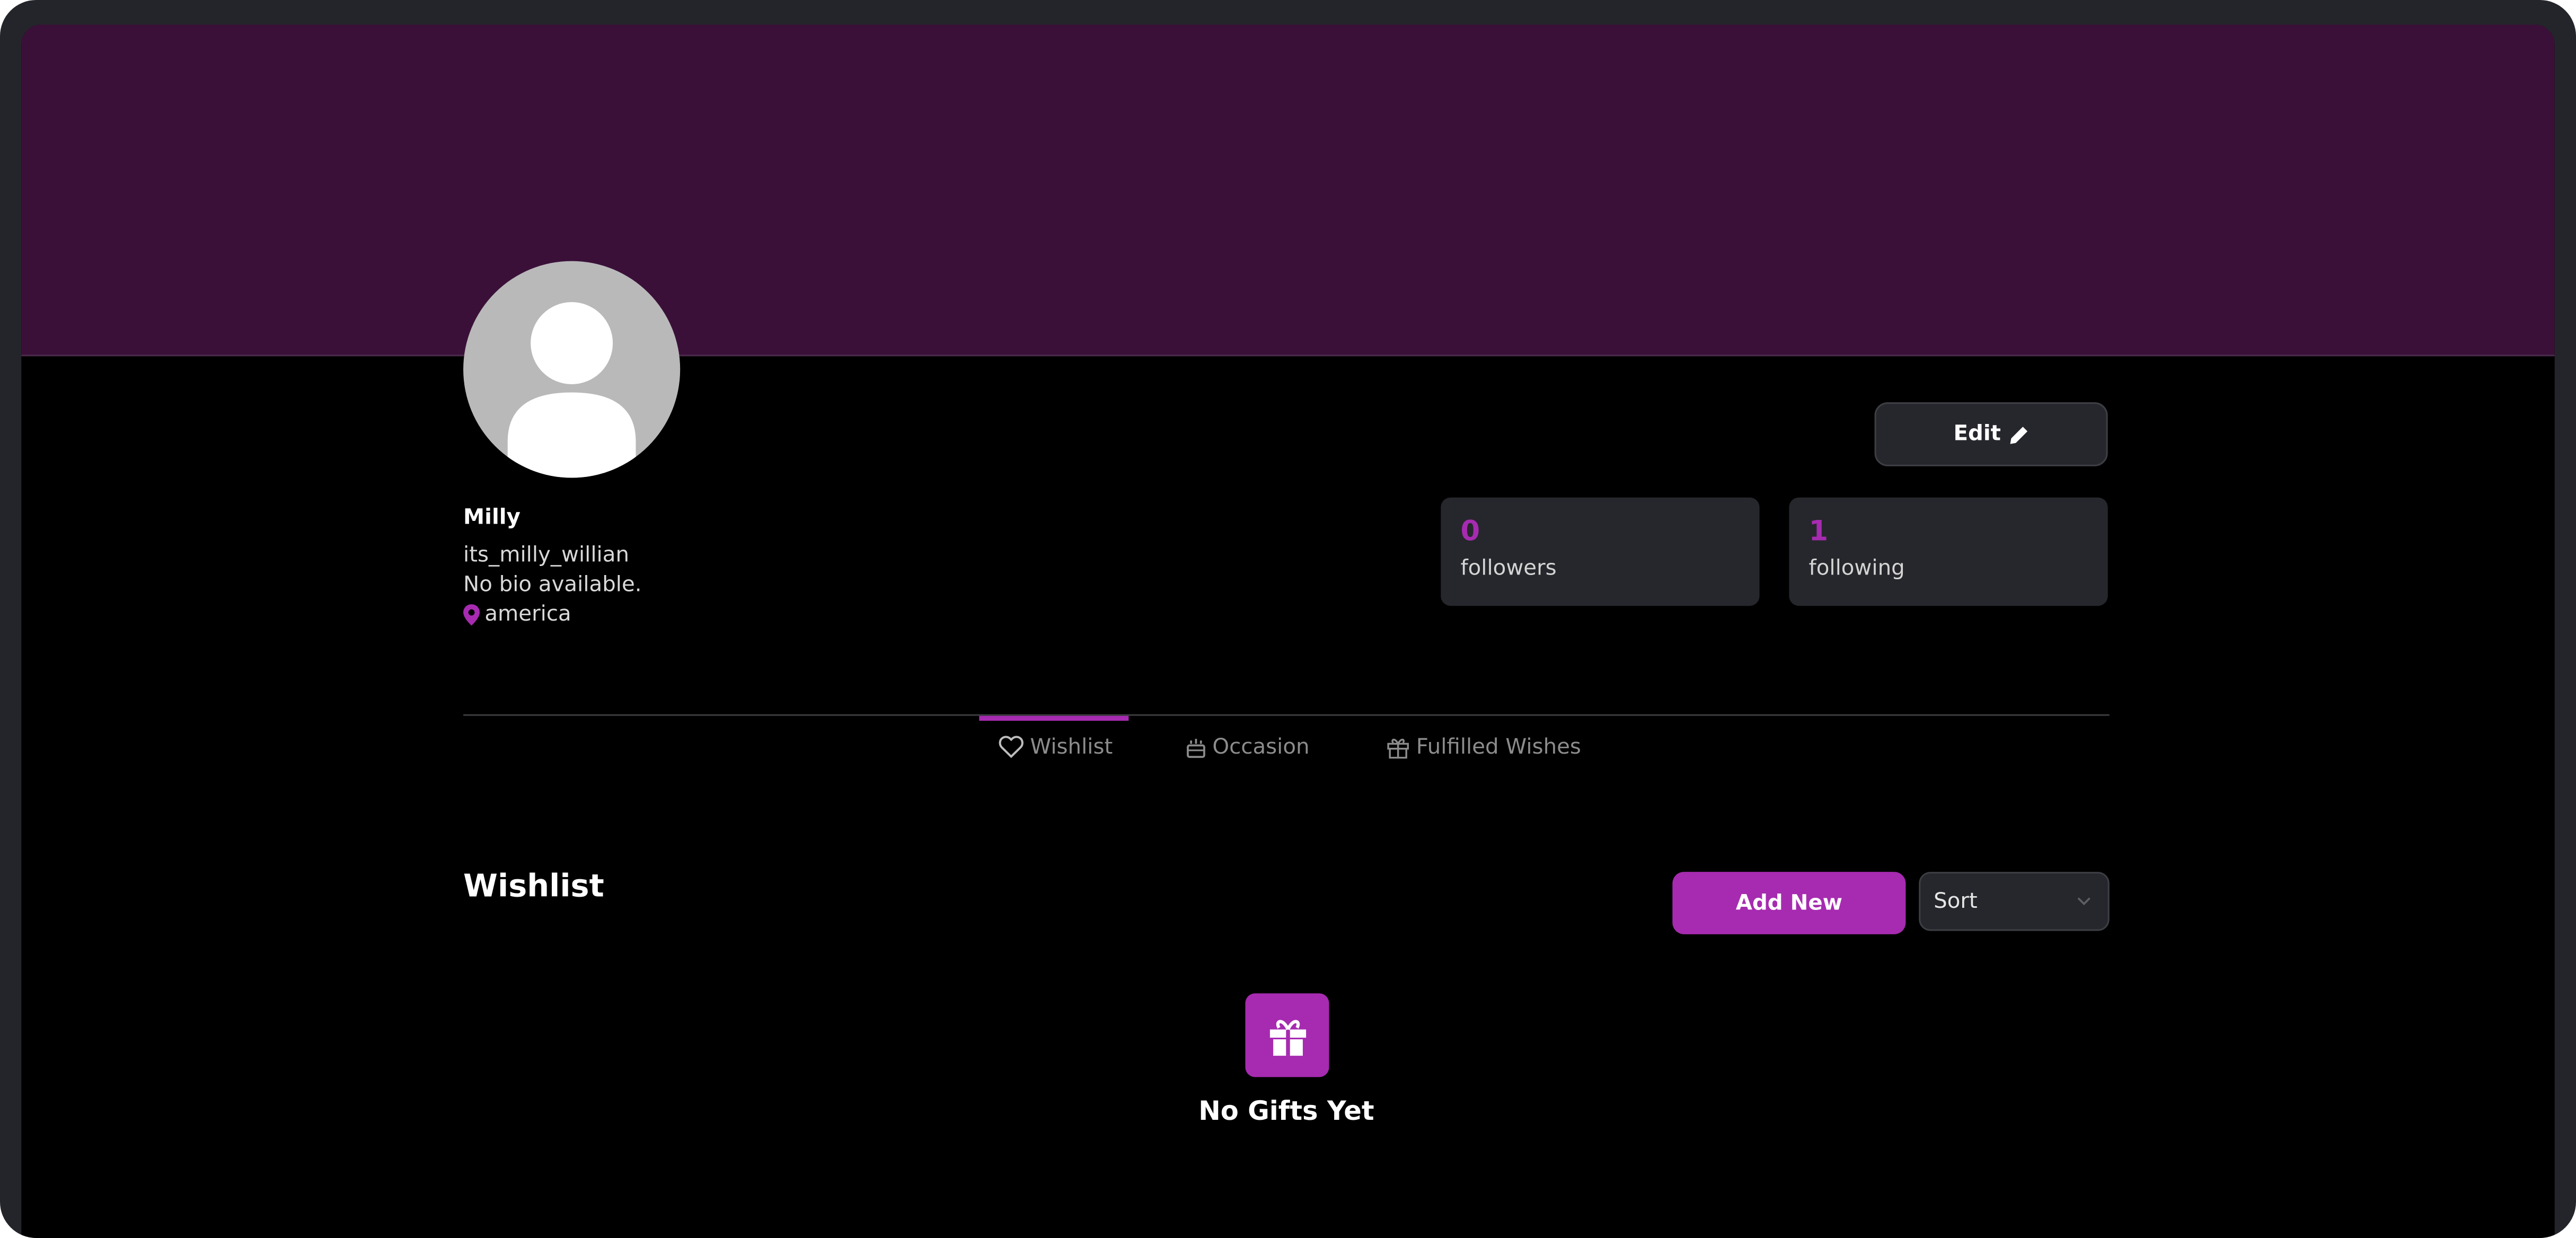 The height and width of the screenshot is (1238, 2576). What do you see at coordinates (533, 887) in the screenshot?
I see `wishlist-heading: Wishlist` at bounding box center [533, 887].